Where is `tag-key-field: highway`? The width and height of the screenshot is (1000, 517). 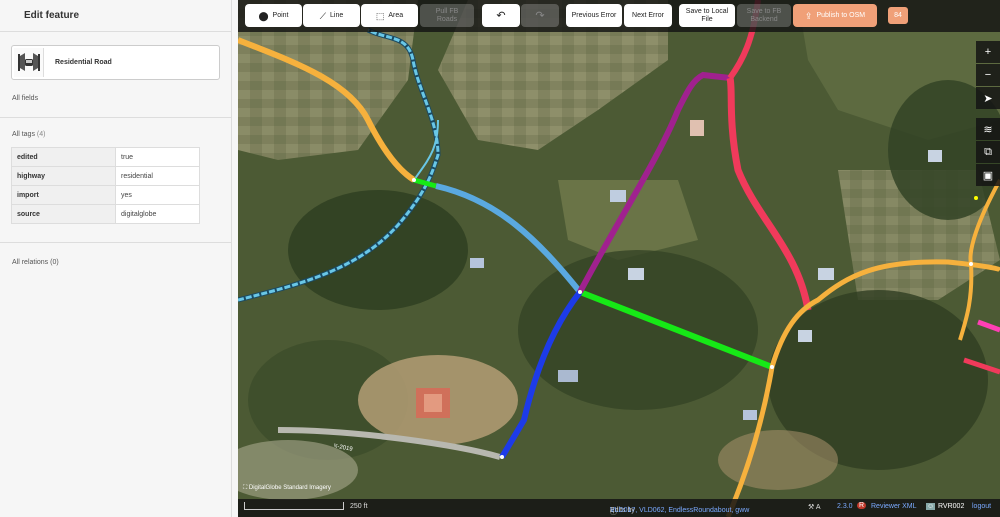 tag-key-field: highway is located at coordinates (63, 176).